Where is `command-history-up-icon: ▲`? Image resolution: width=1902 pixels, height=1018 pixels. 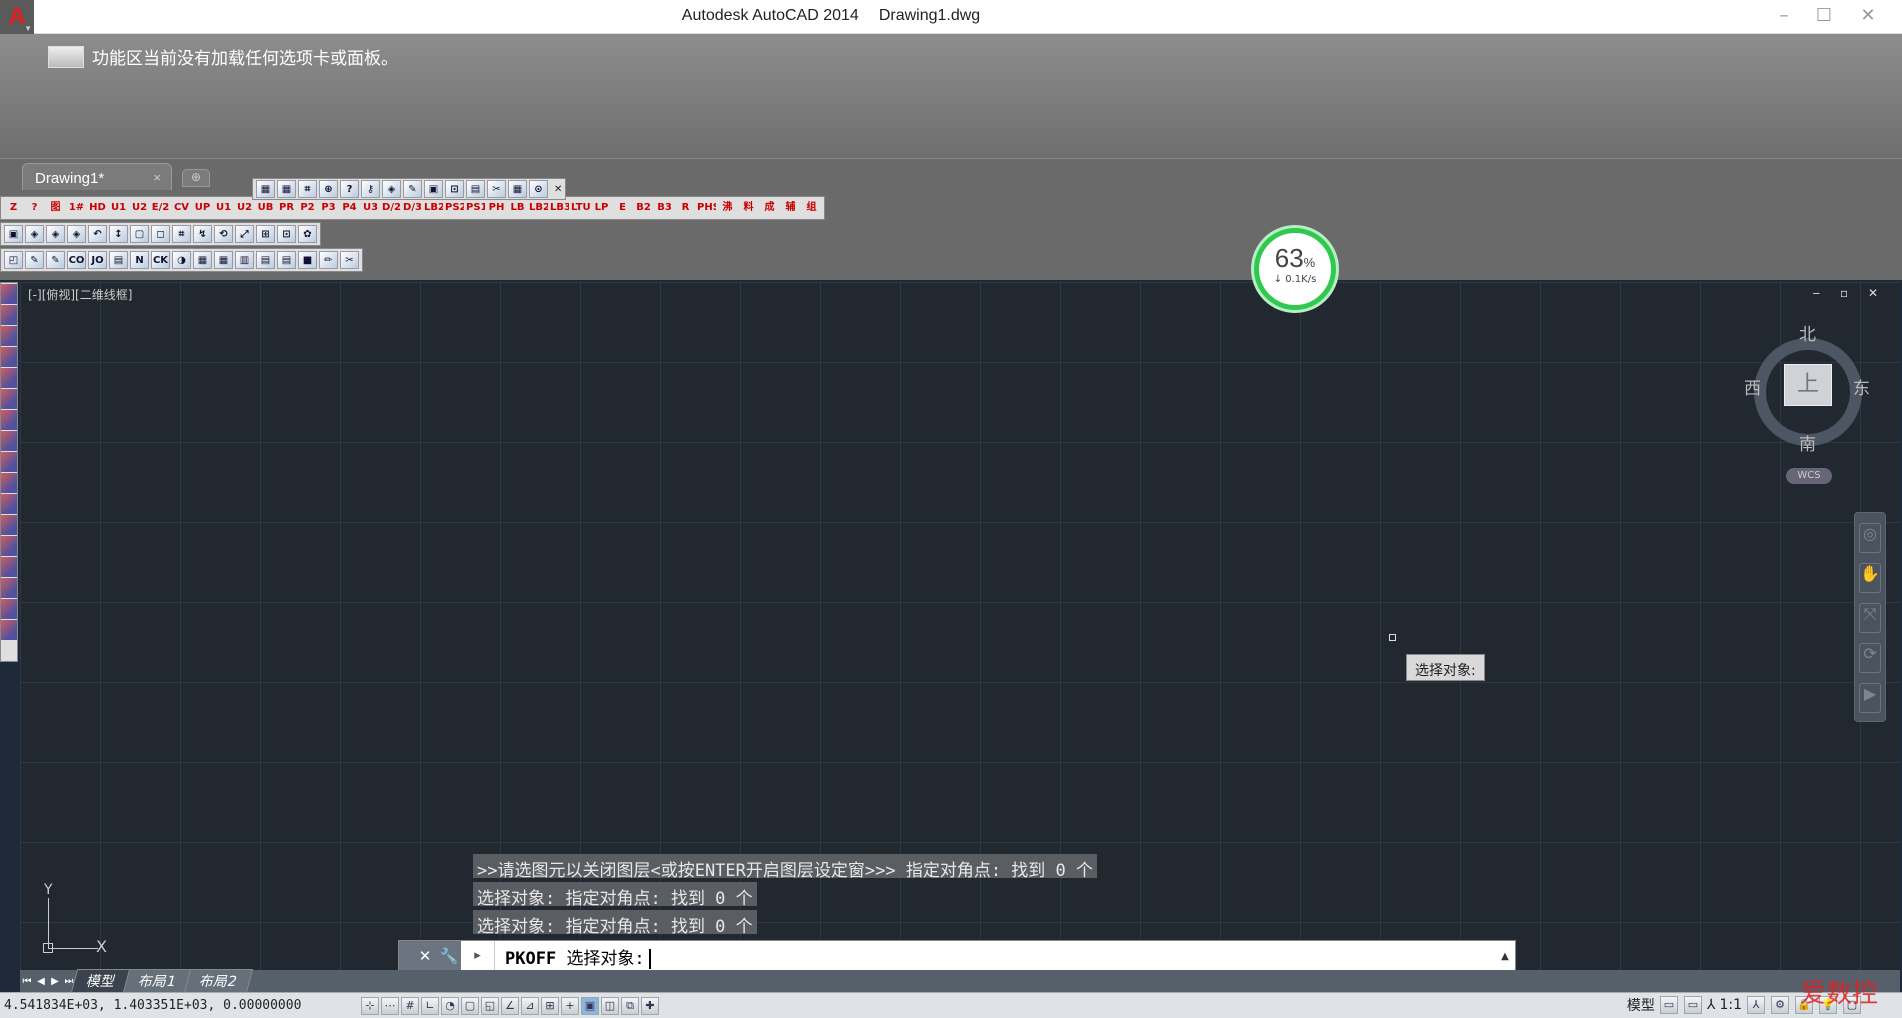
command-history-up-icon: ▲ is located at coordinates (1505, 956).